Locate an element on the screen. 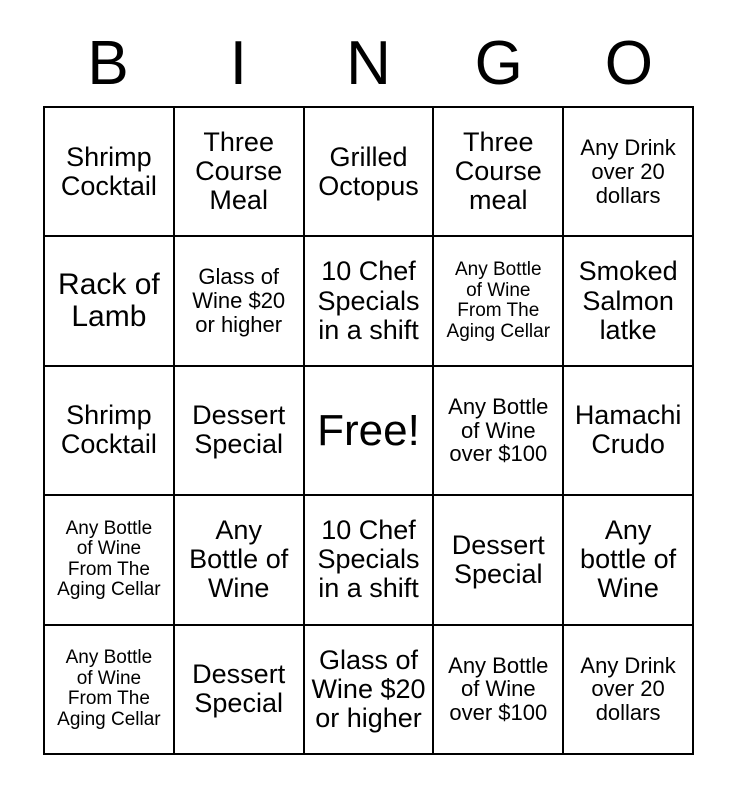 This screenshot has height=800, width=736. bingo-cell-n1: Grilled Octopus is located at coordinates (369, 173).